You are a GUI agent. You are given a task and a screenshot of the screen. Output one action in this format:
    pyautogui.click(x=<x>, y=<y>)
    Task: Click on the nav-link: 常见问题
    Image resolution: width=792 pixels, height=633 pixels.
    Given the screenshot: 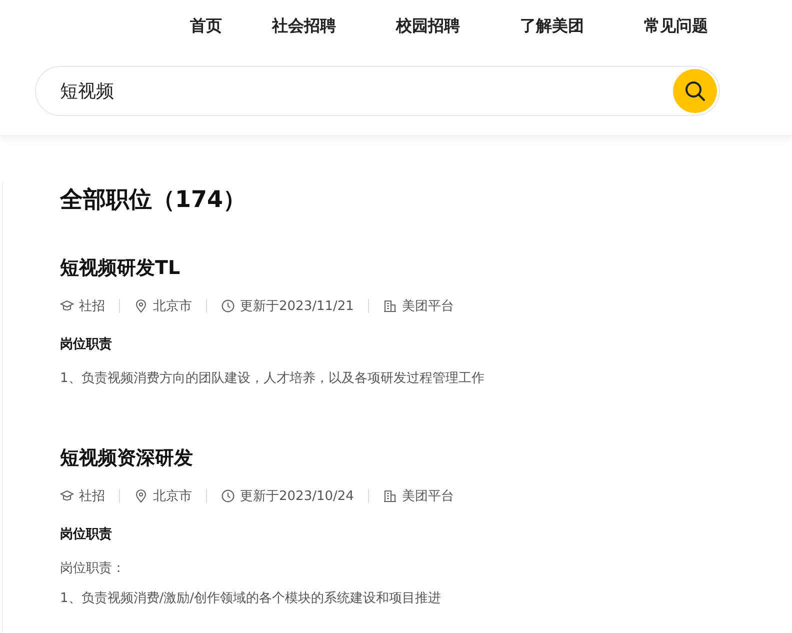 What is the action you would take?
    pyautogui.click(x=676, y=29)
    